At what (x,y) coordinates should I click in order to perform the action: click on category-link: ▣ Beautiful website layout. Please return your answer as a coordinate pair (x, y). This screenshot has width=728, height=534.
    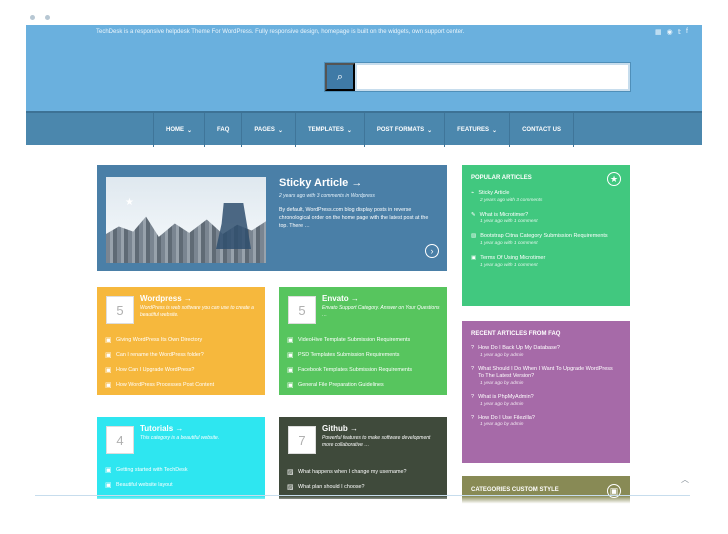
    Looking at the image, I should click on (182, 484).